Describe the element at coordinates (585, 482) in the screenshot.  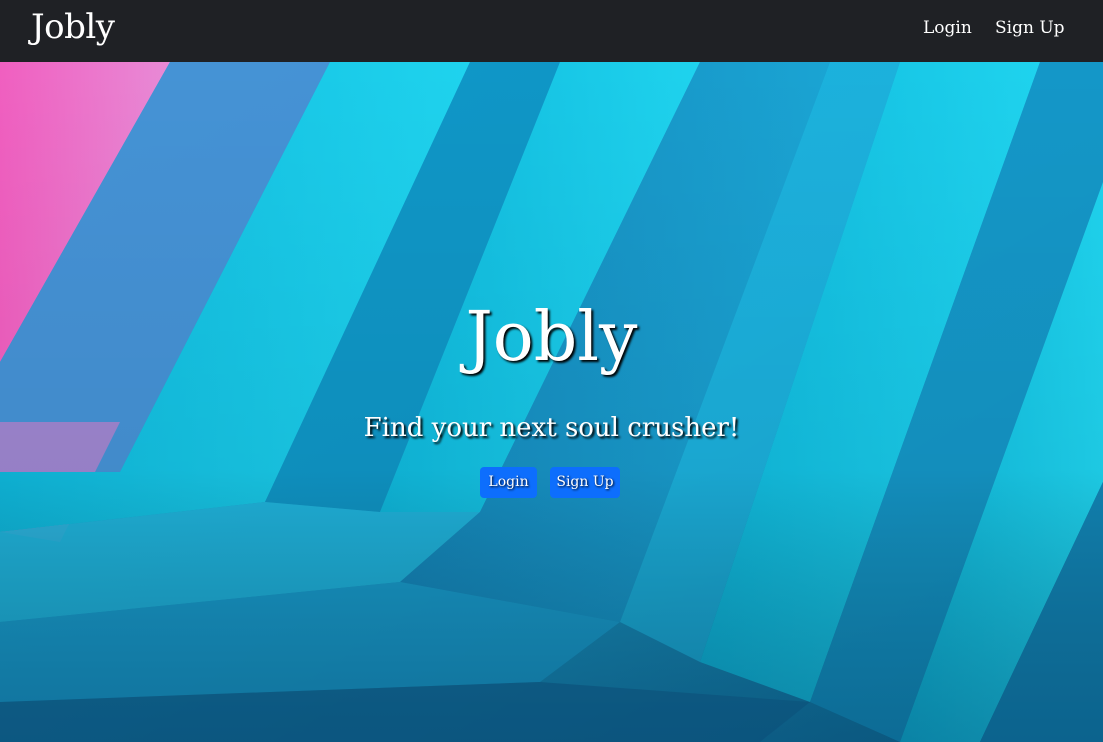
I see `hero-signup-button: Sign Up` at that location.